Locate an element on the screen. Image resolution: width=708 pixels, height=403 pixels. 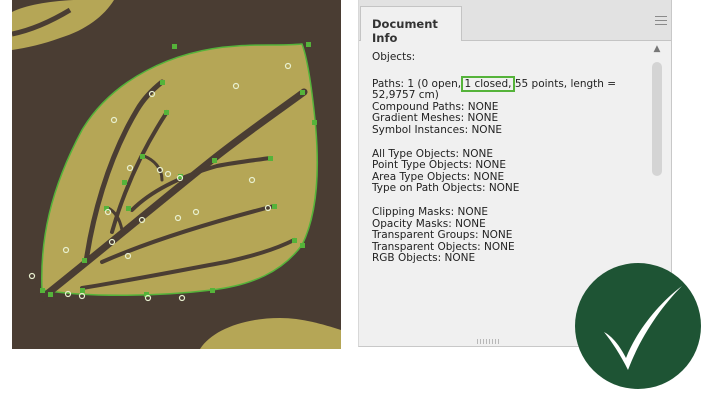
symbol-instances-line: Symbol Instances: NONE is located at coordinates (437, 129).